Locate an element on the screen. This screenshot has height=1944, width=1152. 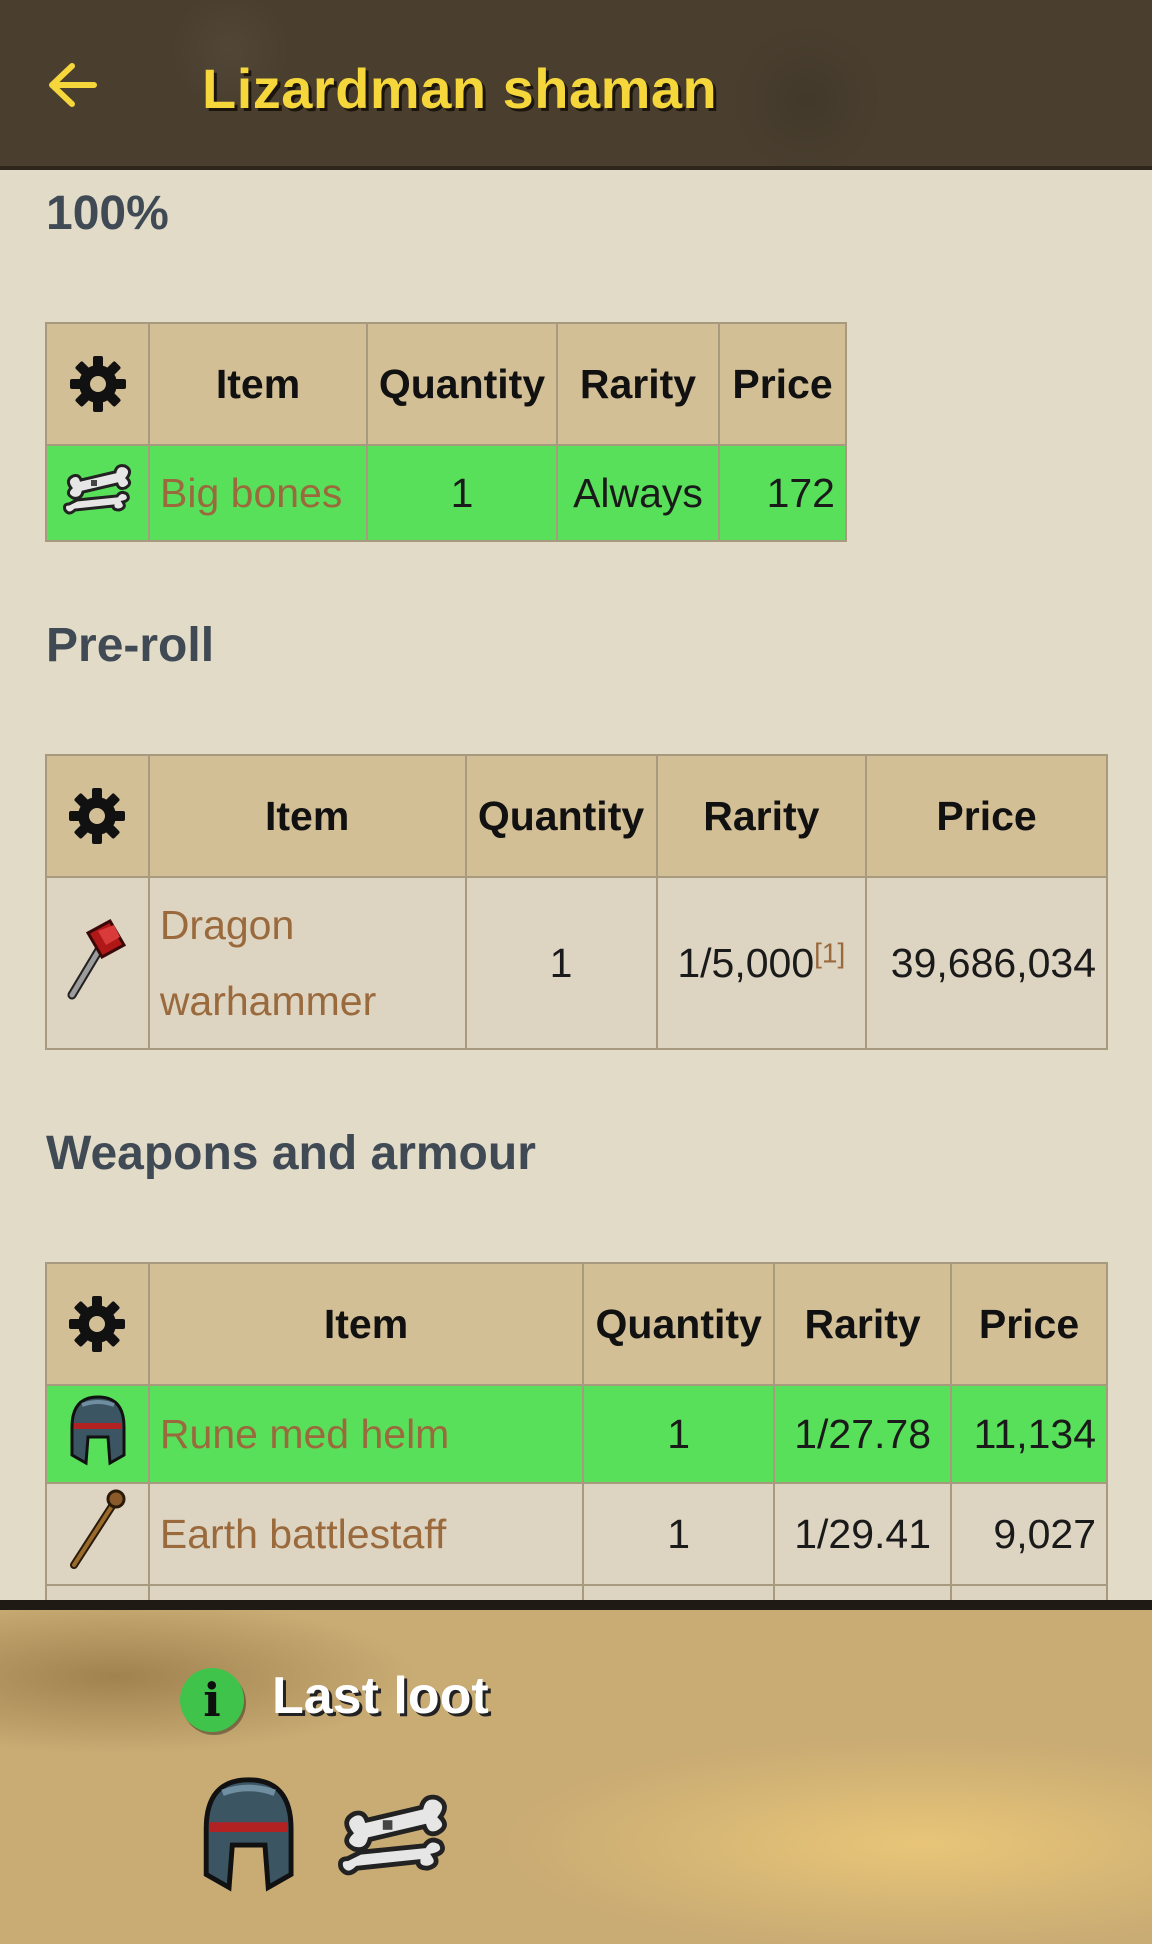
table-row: Earth battlestaff 1 1/29.41 9,027 is located at coordinates (576, 1534).